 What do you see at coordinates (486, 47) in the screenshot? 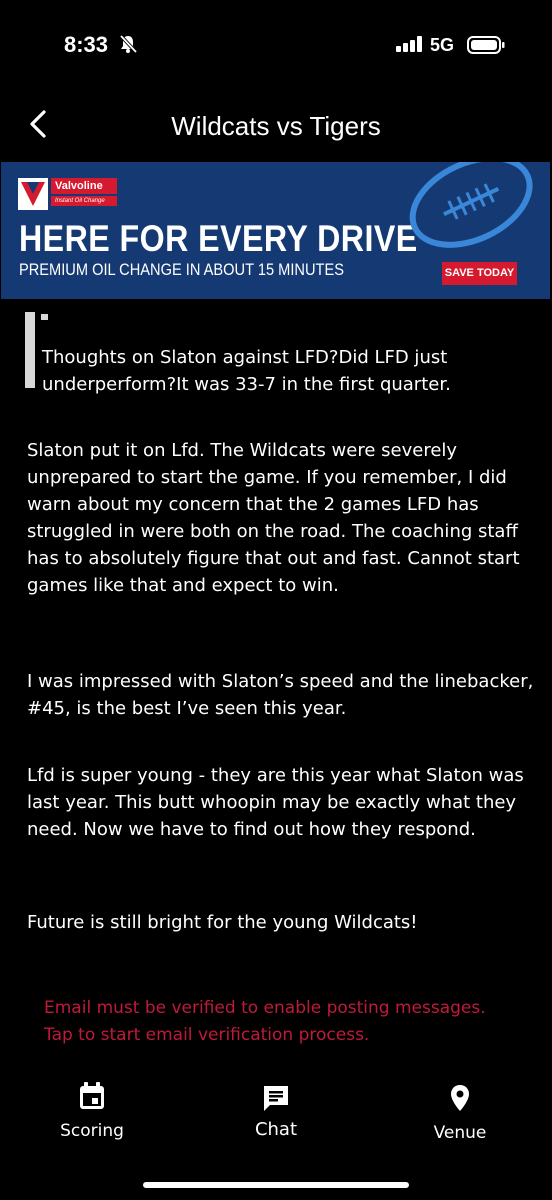
I see `battery-icon` at bounding box center [486, 47].